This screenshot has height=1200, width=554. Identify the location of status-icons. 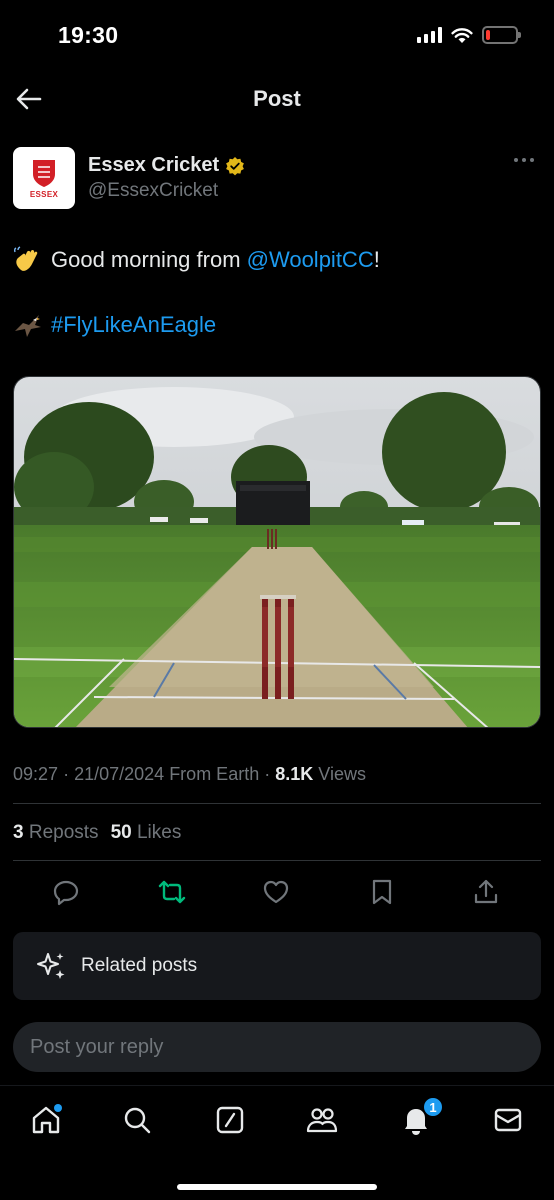
(469, 35).